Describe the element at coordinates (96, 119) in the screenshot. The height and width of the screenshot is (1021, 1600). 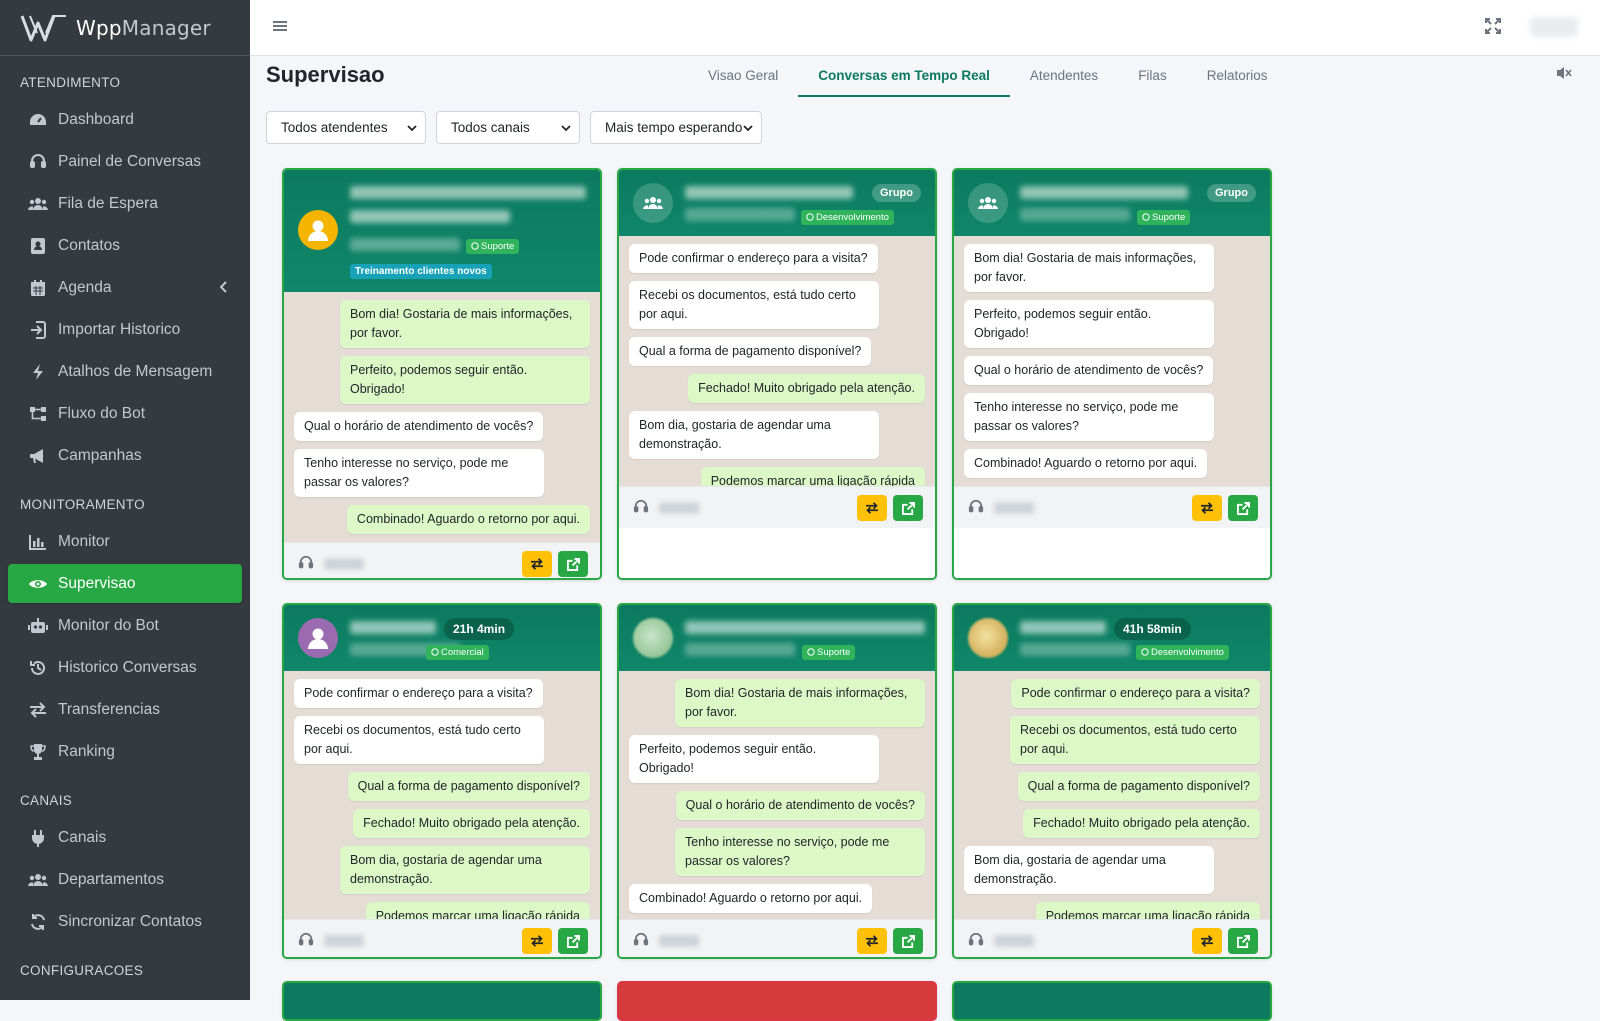
I see `sidebar-item-label: Dashboard` at that location.